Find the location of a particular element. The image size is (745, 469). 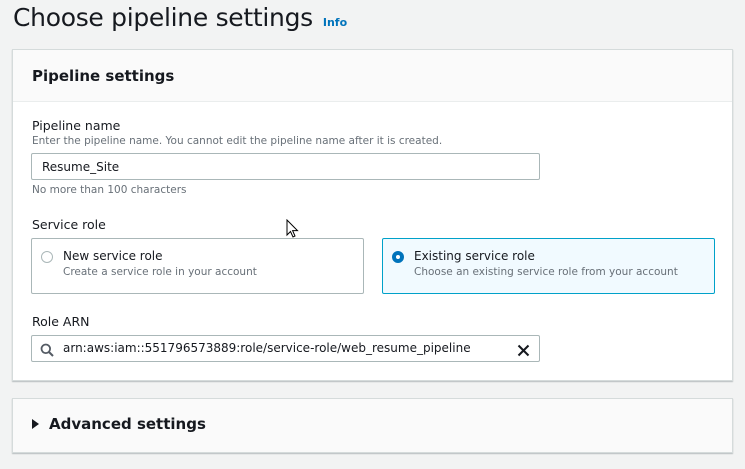

pipeline-name-label: Pipeline name is located at coordinates (76, 125).